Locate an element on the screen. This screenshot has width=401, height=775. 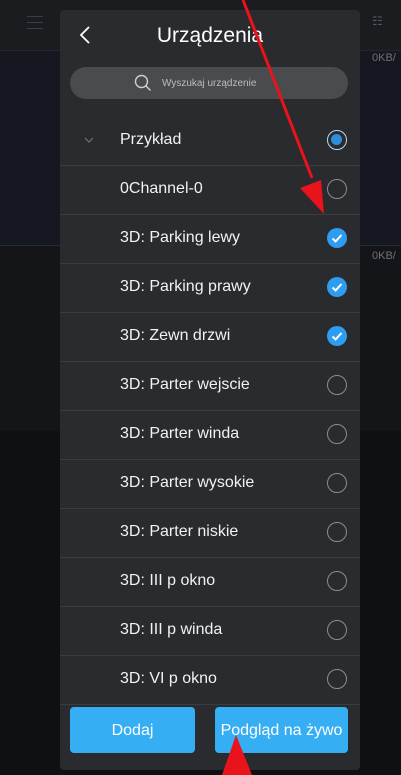
dialog-header: Urządzenia is located at coordinates (210, 35).